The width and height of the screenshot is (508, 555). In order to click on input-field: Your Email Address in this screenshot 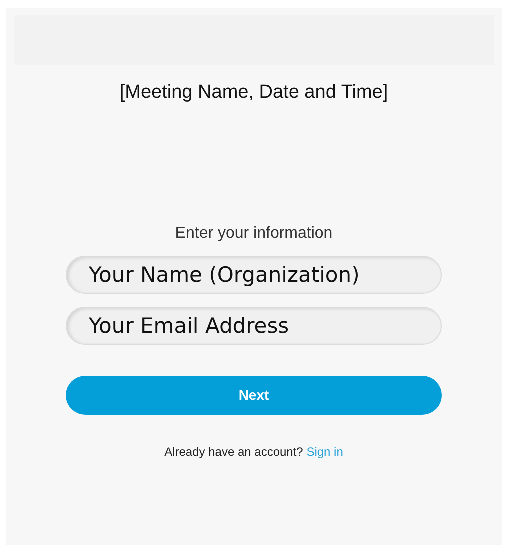, I will do `click(254, 326)`.